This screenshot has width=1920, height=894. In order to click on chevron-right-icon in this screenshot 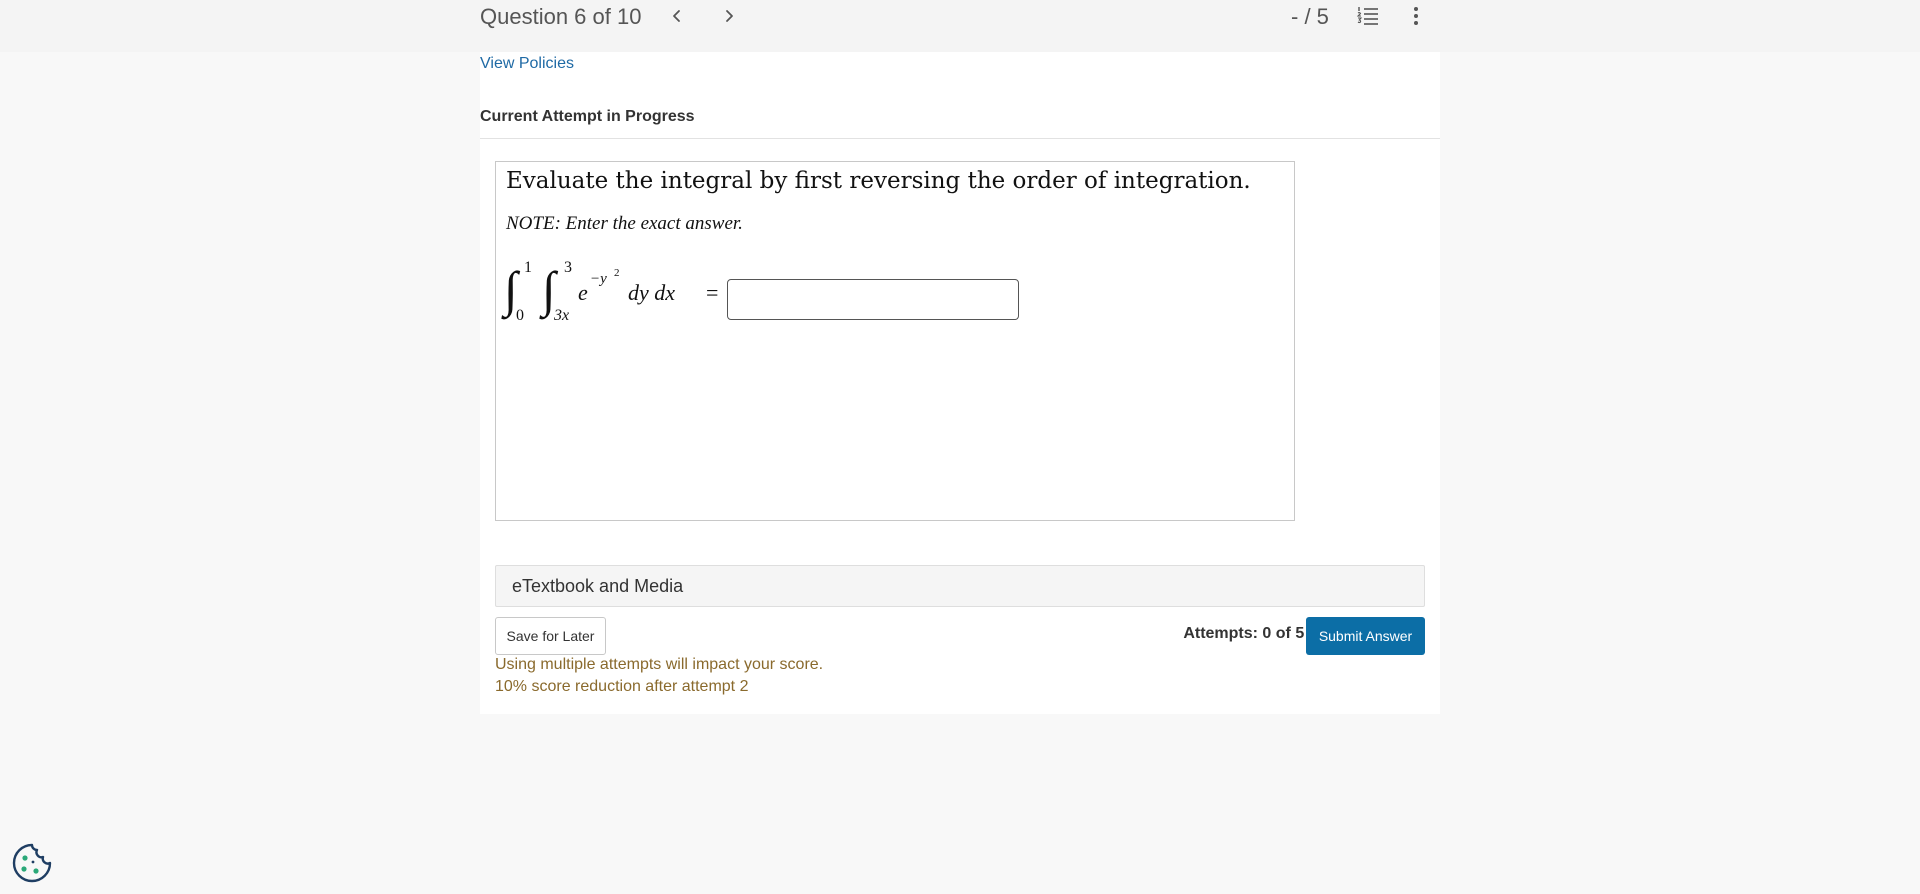, I will do `click(729, 16)`.